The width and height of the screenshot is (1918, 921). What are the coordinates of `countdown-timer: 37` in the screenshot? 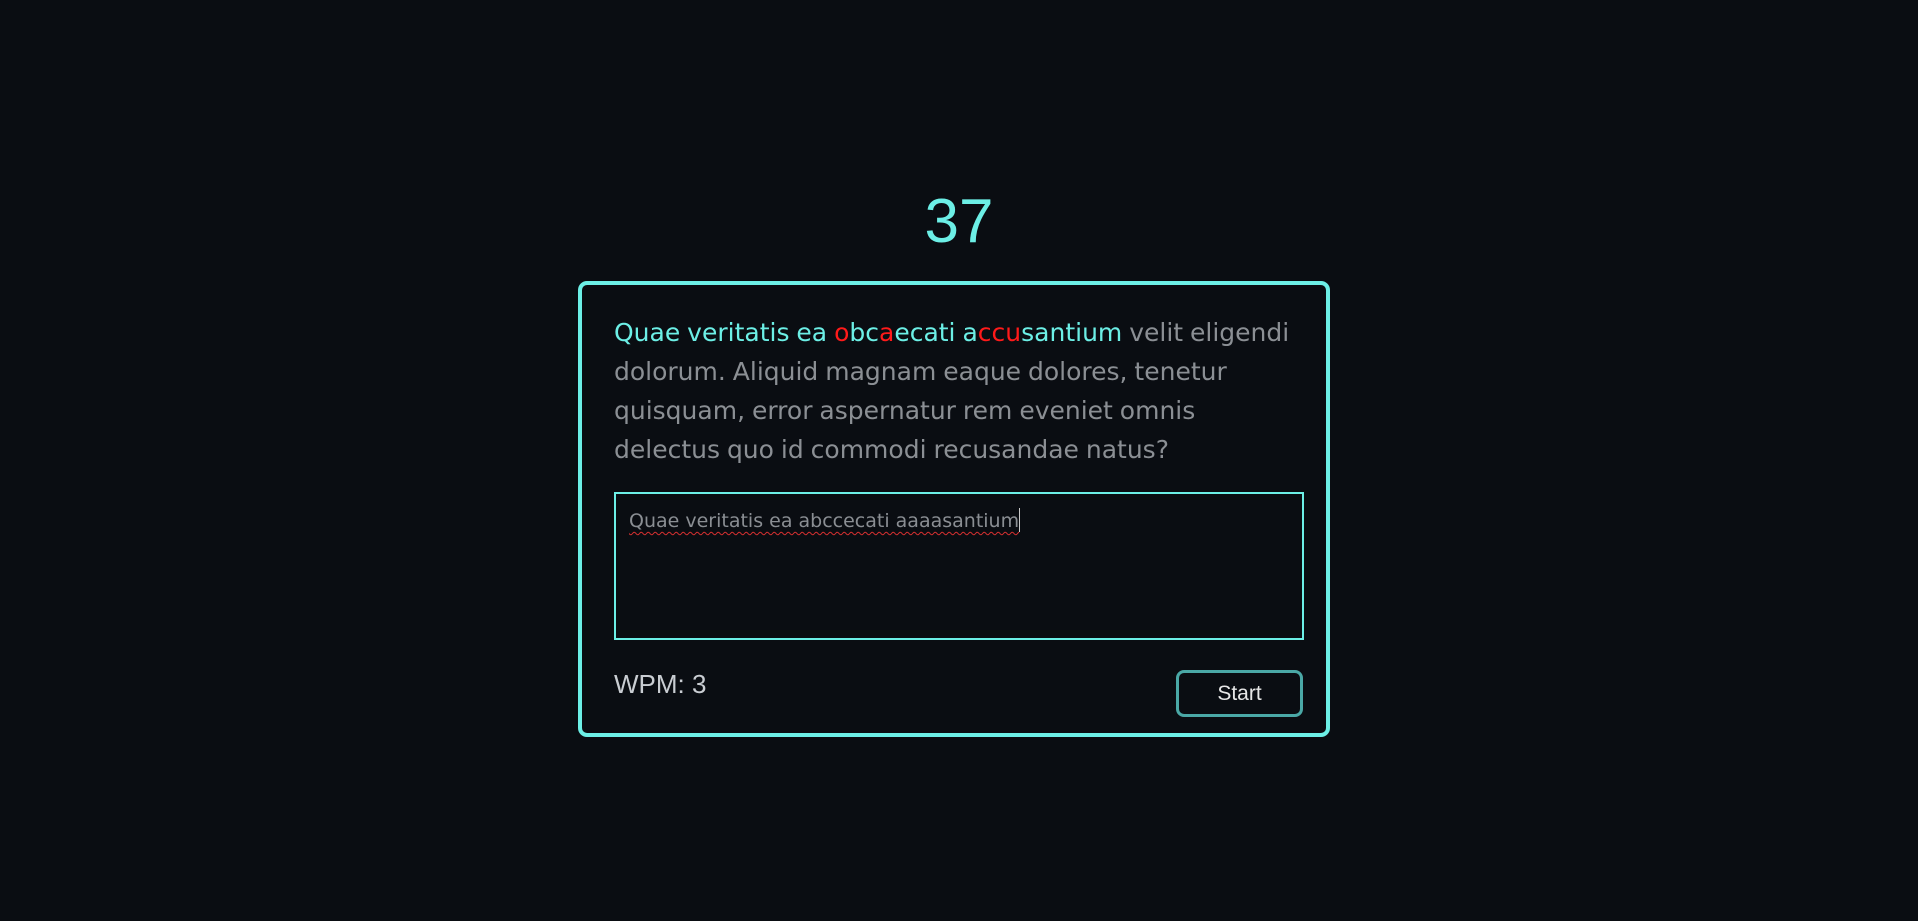 It's located at (959, 221).